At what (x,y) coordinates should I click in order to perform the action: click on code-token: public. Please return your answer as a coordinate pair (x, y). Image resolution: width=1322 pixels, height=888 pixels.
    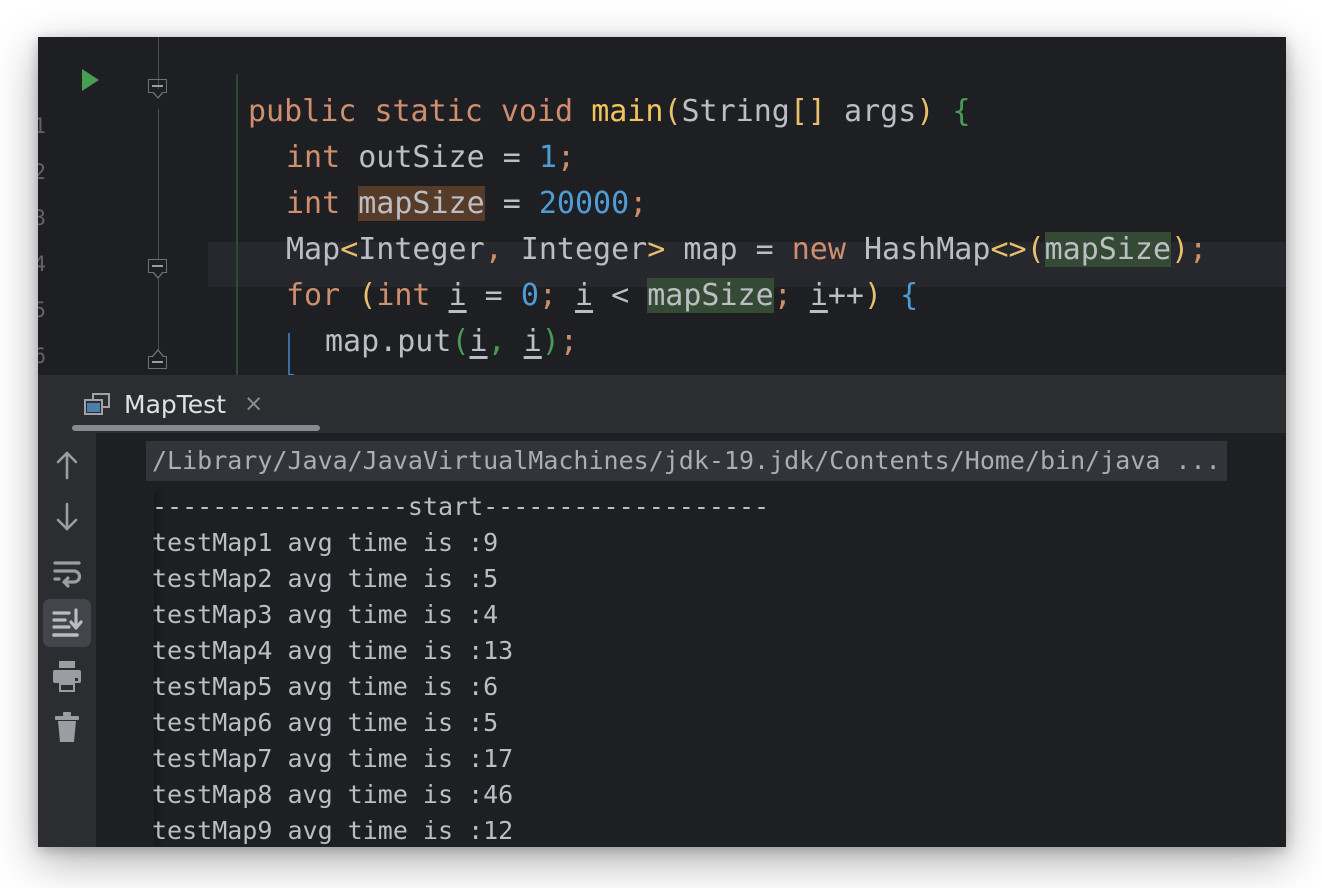
    Looking at the image, I should click on (311, 111).